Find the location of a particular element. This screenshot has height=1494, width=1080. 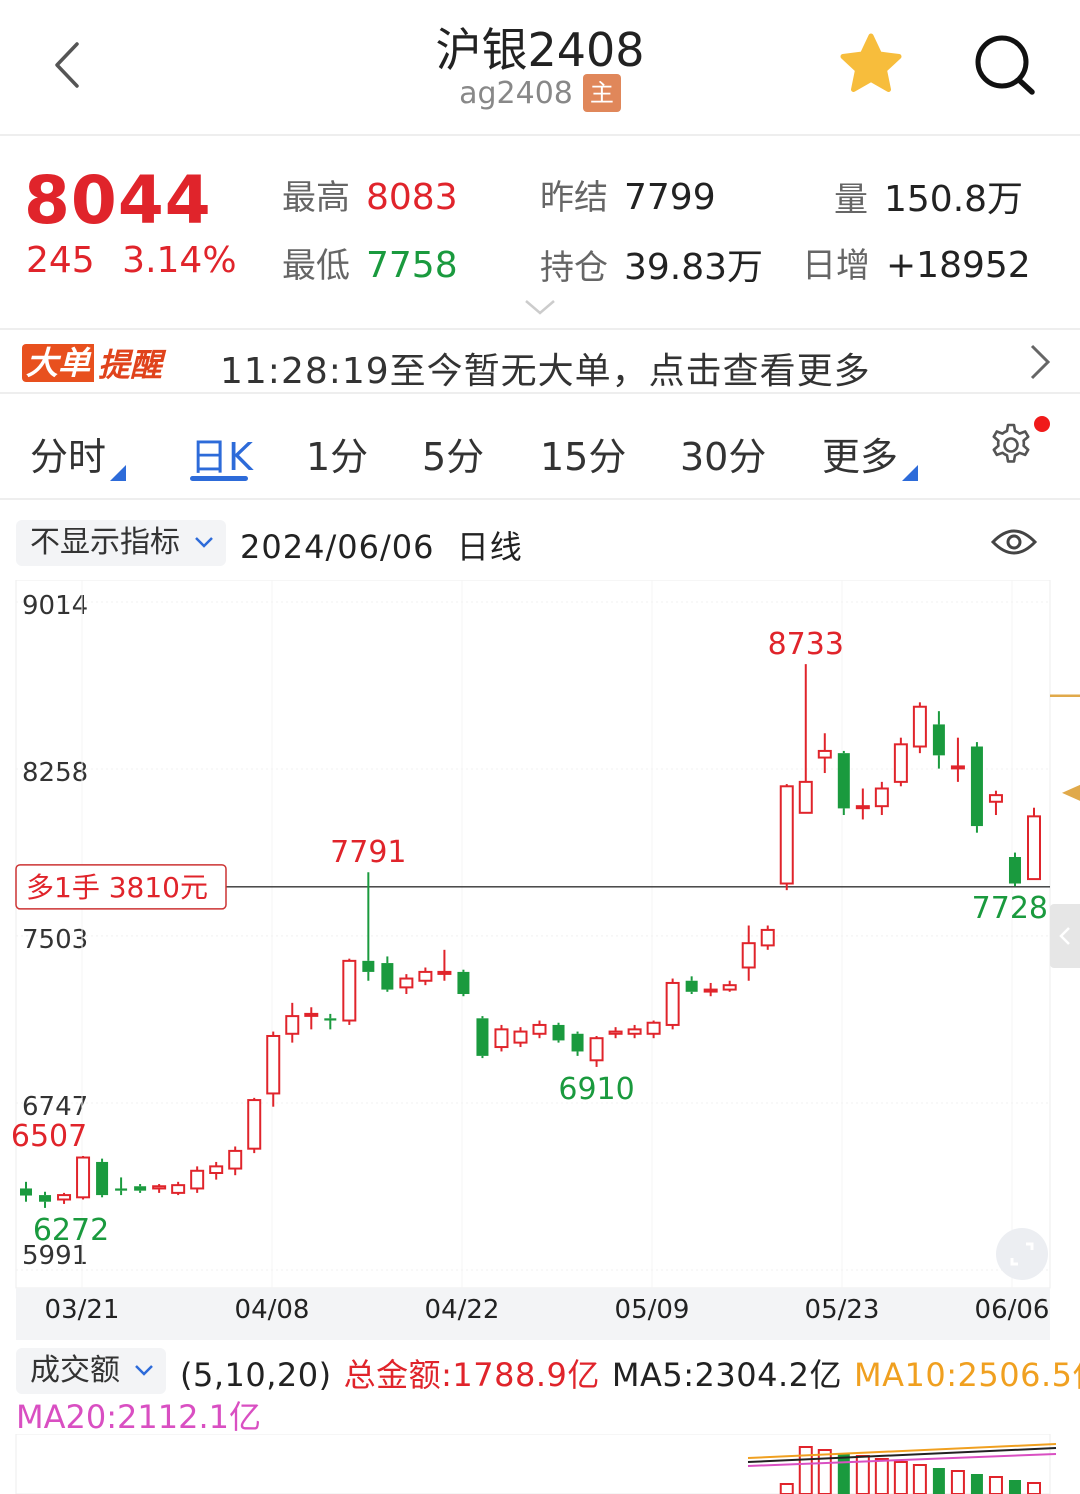

volume-params: (5,10,20) is located at coordinates (256, 1375).